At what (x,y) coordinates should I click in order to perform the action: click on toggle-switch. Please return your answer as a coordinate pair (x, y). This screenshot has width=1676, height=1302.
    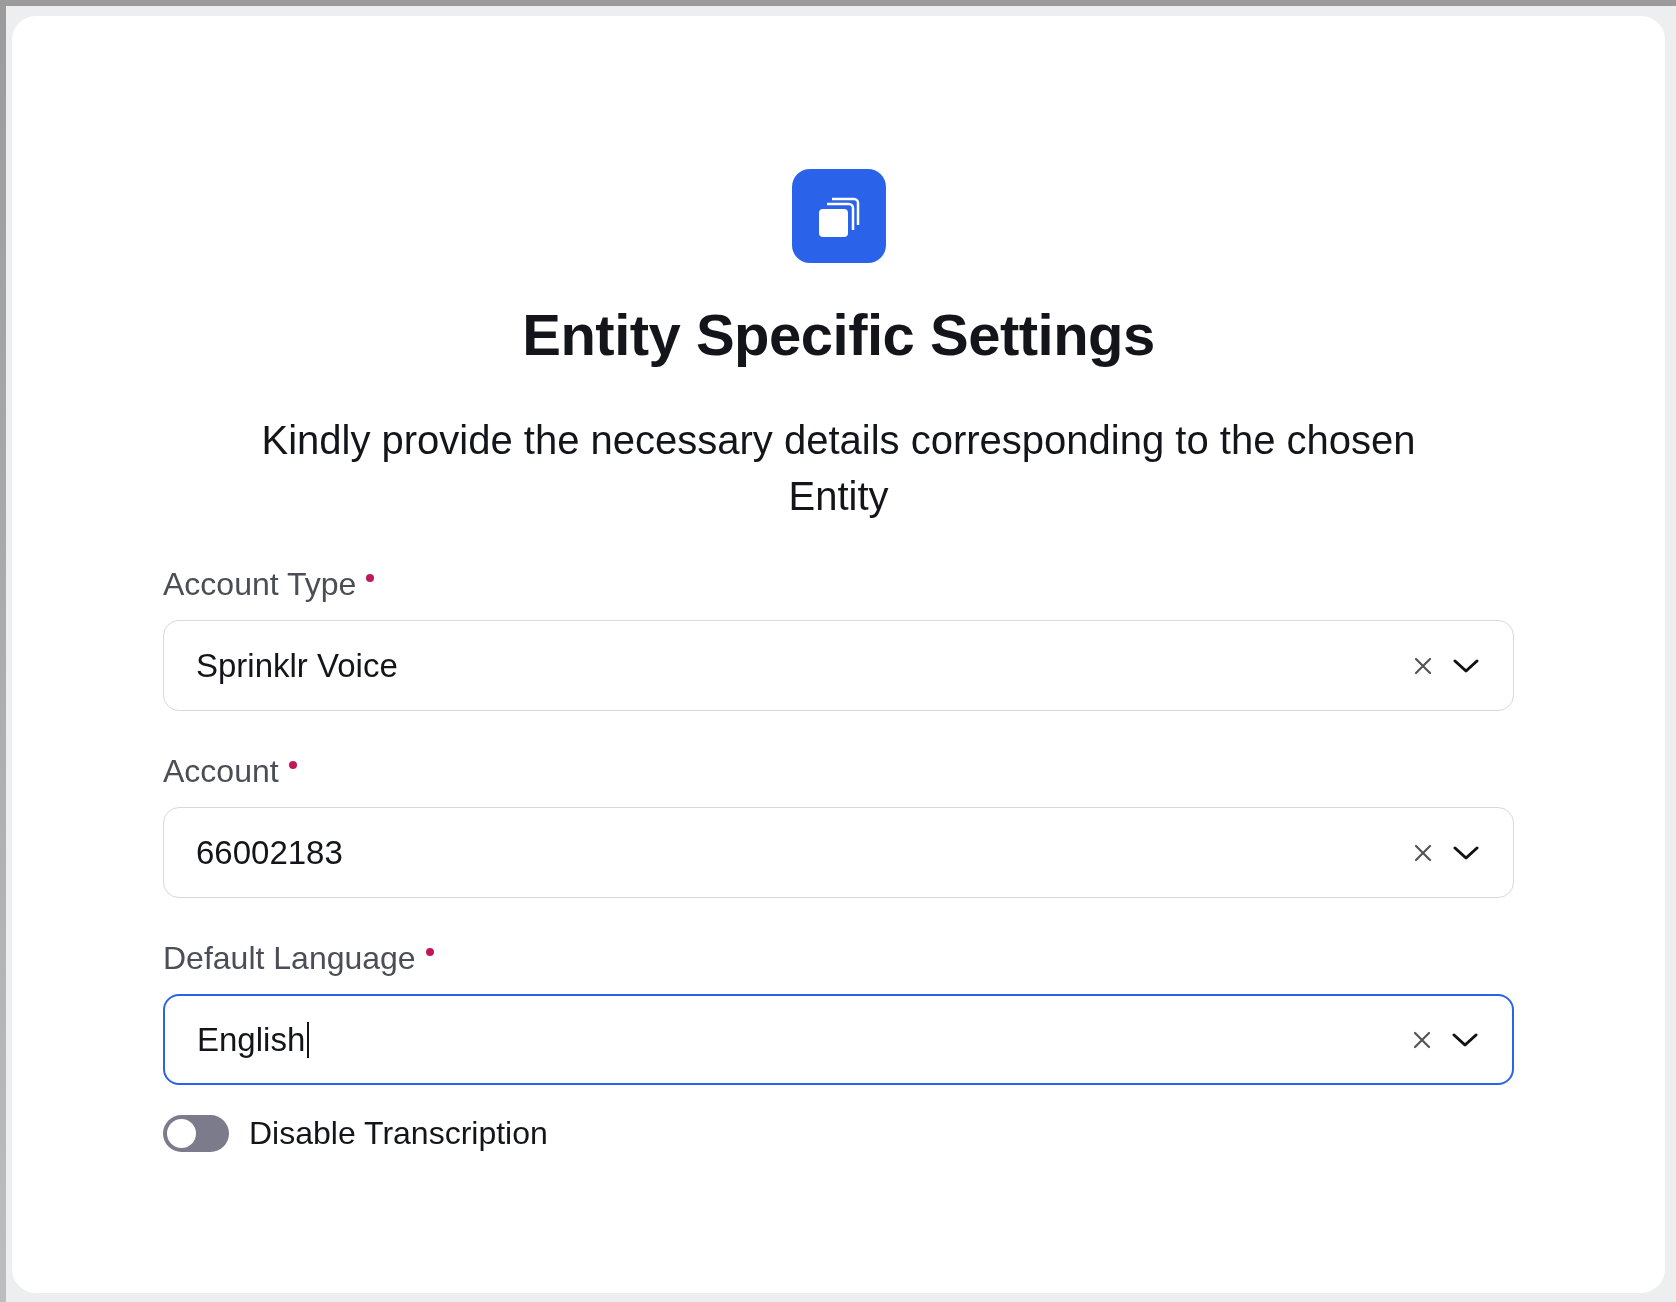
    Looking at the image, I should click on (196, 1133).